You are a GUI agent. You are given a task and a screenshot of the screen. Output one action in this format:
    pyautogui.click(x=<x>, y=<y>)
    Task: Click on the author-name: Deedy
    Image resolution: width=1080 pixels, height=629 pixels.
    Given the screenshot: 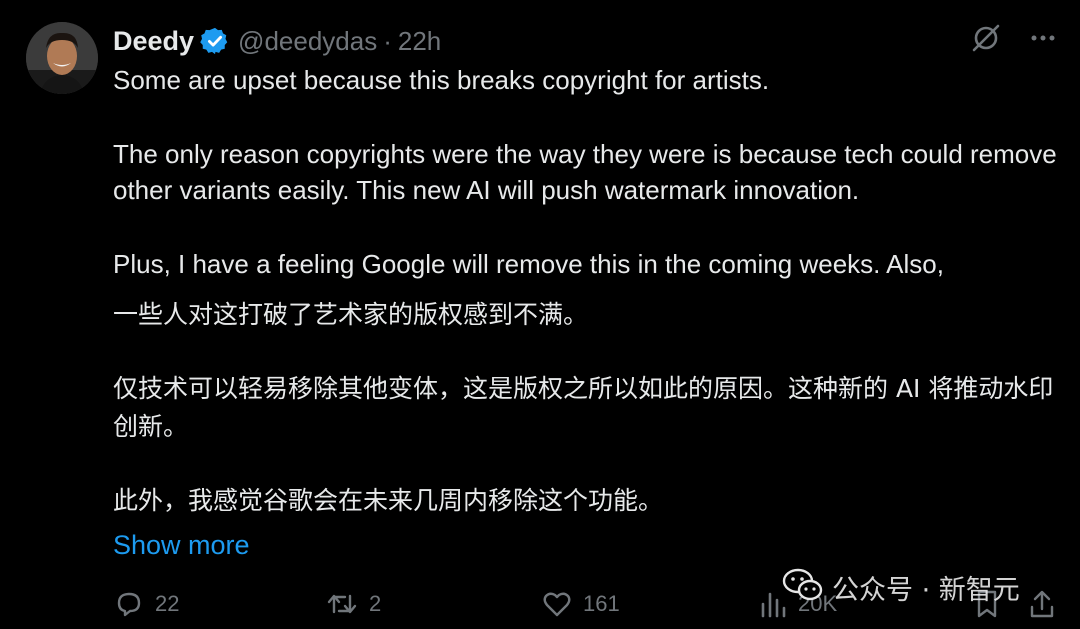 What is the action you would take?
    pyautogui.click(x=153, y=41)
    